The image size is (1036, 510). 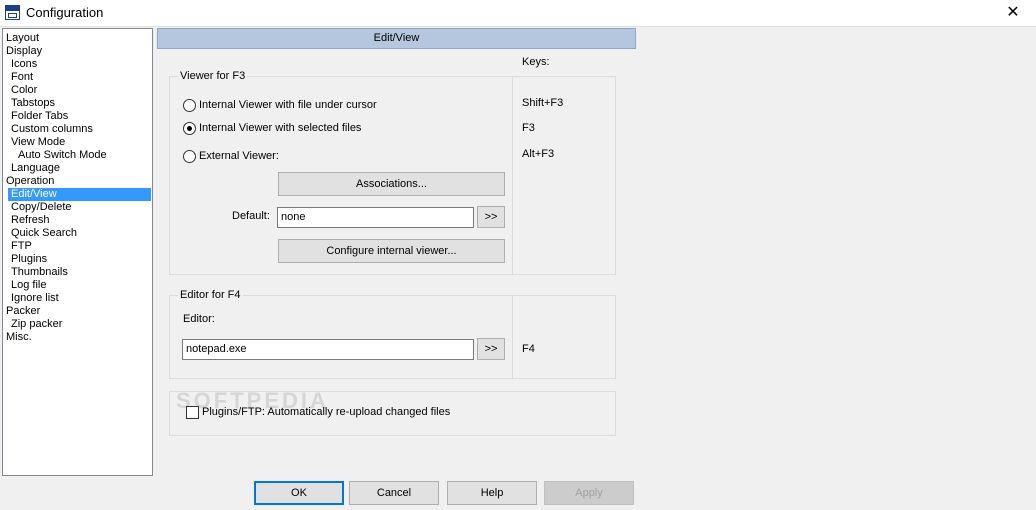 I want to click on tree-item-ignore-list: Ignore list, so click(x=31, y=298).